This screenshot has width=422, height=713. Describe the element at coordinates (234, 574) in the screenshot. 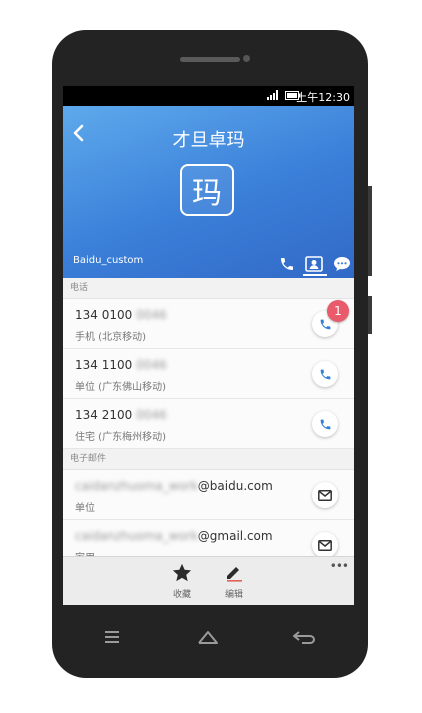

I see `pencil-icon` at that location.